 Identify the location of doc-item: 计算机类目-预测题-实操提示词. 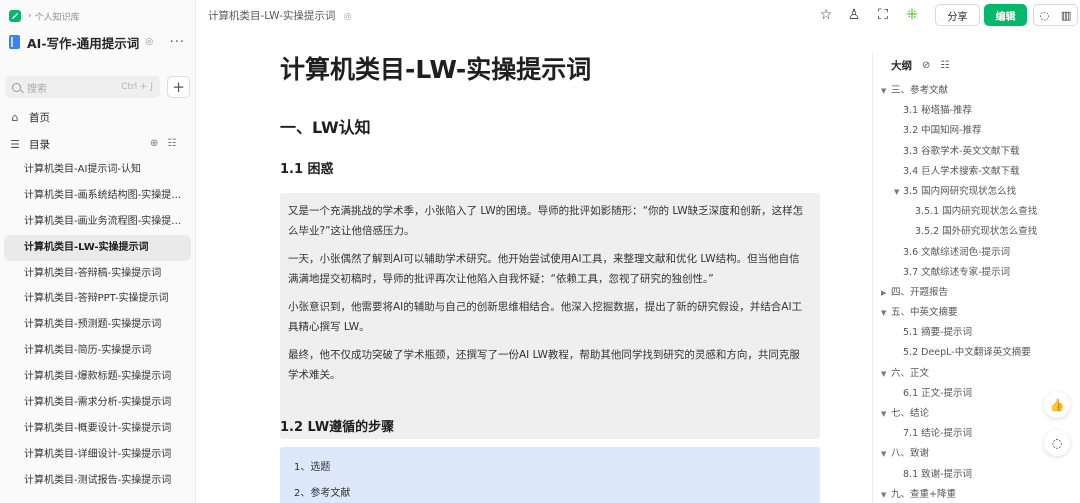
(97, 325).